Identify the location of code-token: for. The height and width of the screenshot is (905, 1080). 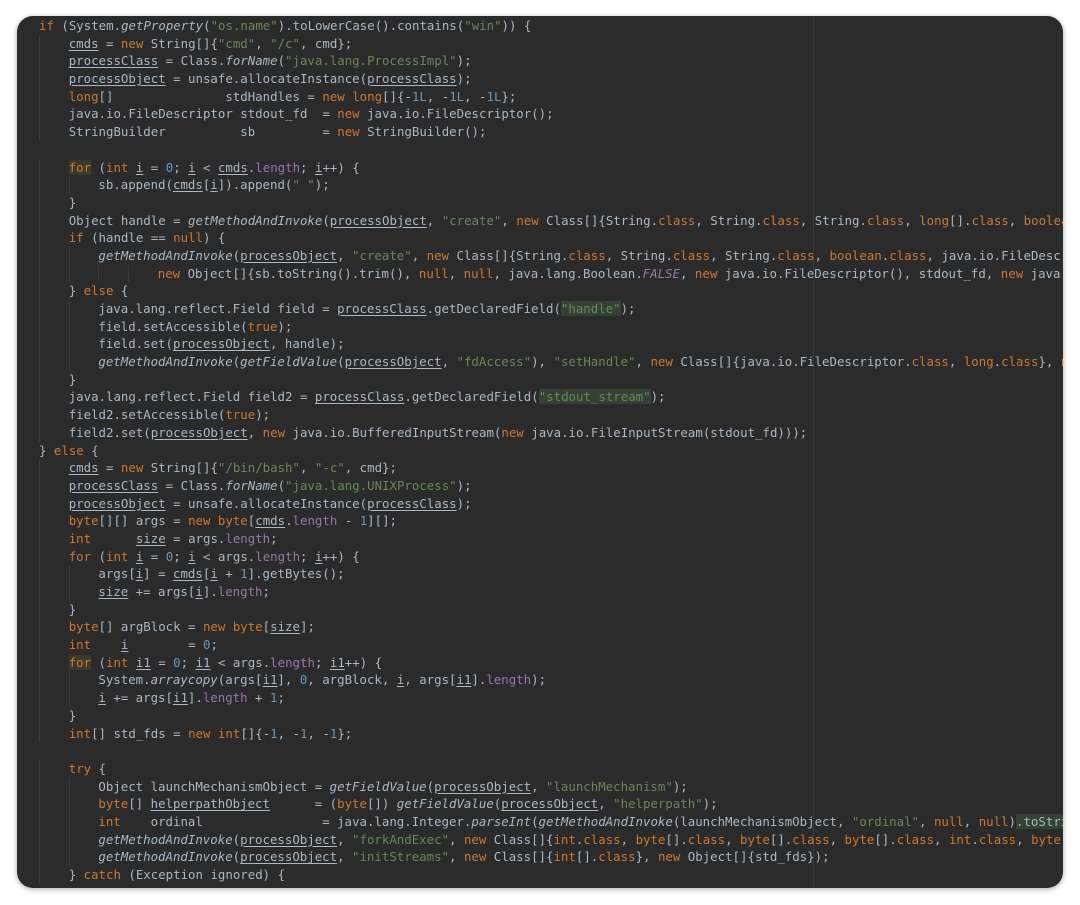
(80, 662).